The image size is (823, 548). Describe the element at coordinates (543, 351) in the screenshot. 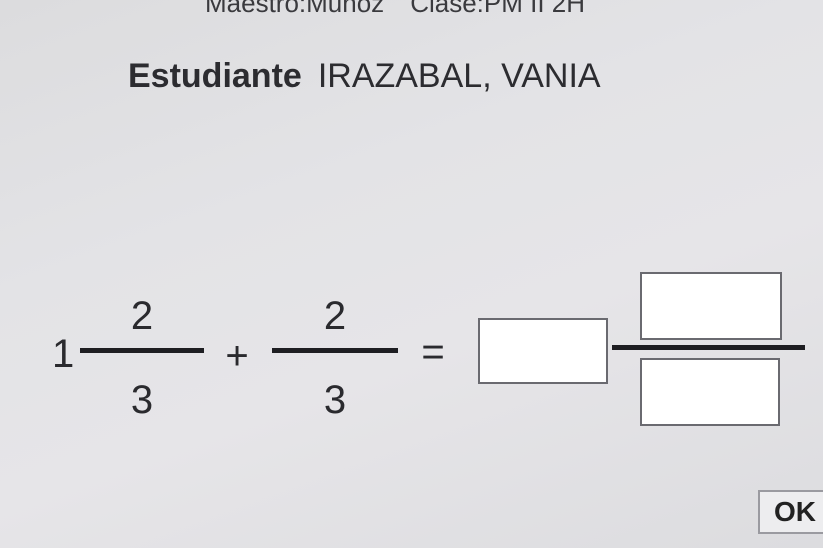

I see `answer-whole-input` at that location.